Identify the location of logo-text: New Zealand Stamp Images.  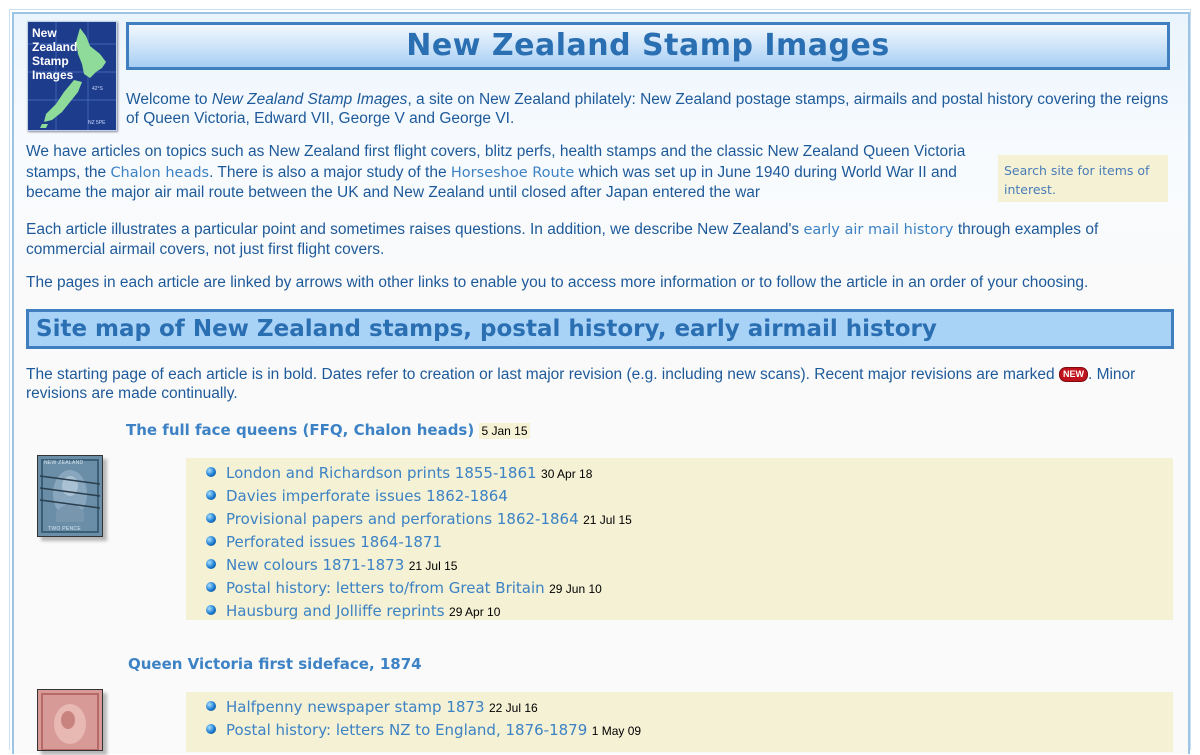
(55, 54).